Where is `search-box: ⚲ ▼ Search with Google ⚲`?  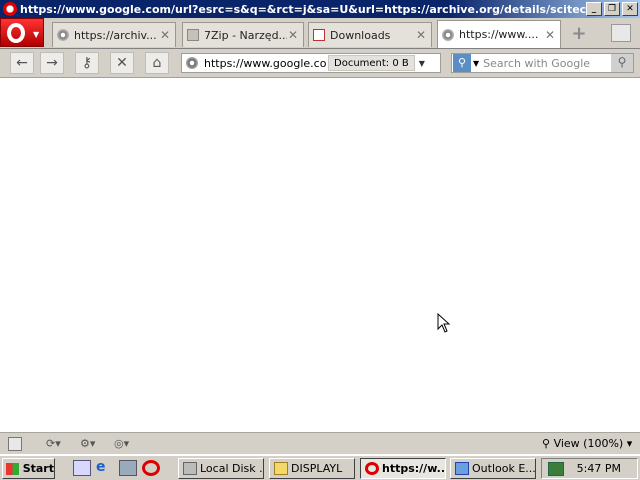
search-box: ⚲ ▼ Search with Google ⚲ is located at coordinates (542, 63).